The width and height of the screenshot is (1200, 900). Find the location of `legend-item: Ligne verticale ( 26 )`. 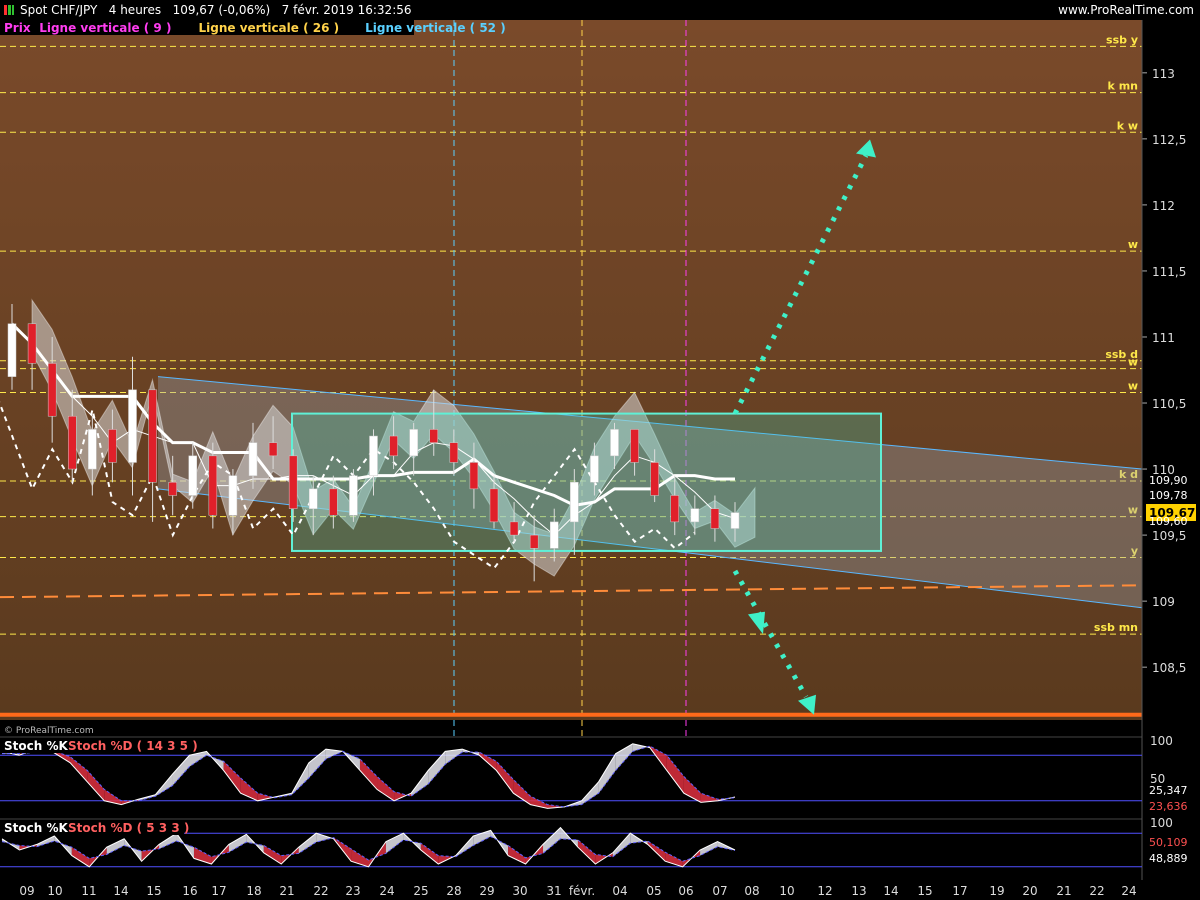

legend-item: Ligne verticale ( 26 ) is located at coordinates (269, 28).